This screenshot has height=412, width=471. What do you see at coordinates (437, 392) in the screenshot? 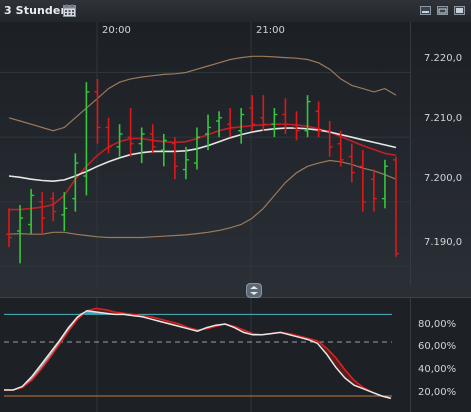
I see `osc-tick-20: 20,00%` at bounding box center [437, 392].